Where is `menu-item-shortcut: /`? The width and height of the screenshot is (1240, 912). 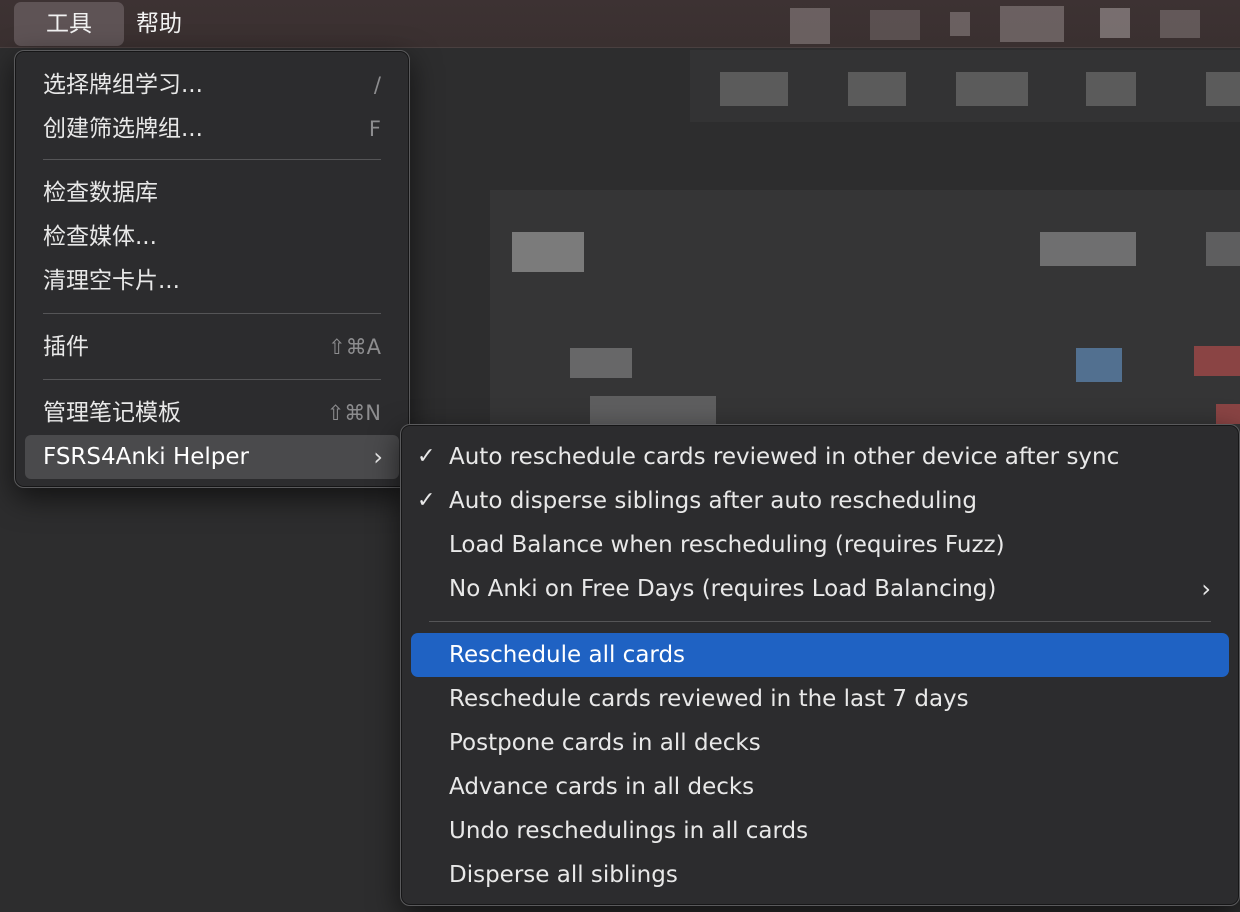
menu-item-shortcut: / is located at coordinates (377, 85).